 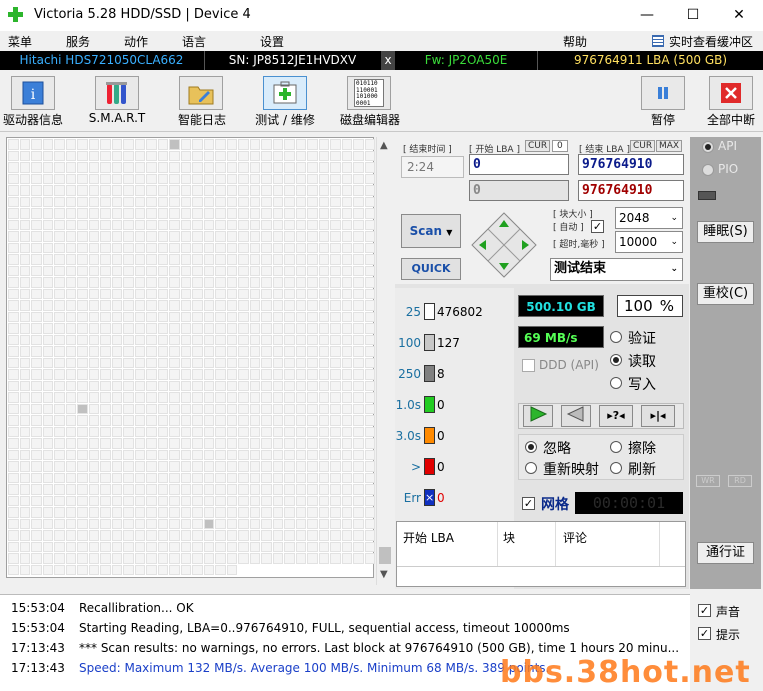 What do you see at coordinates (616, 447) in the screenshot?
I see `action-erase-radio` at bounding box center [616, 447].